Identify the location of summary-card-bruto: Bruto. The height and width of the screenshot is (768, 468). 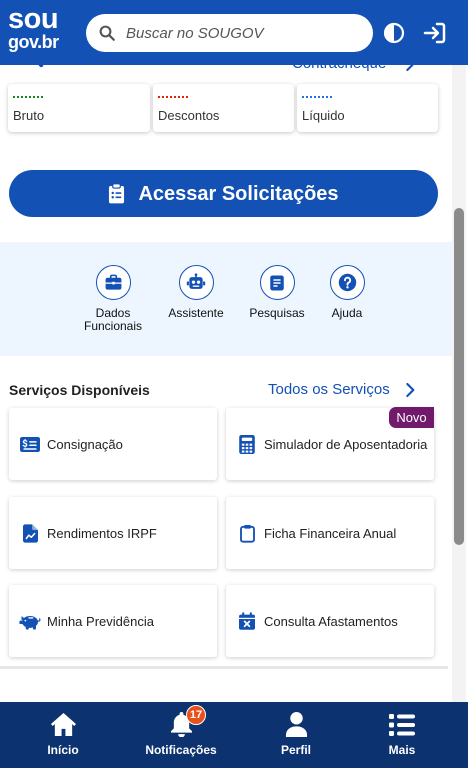
(79, 108).